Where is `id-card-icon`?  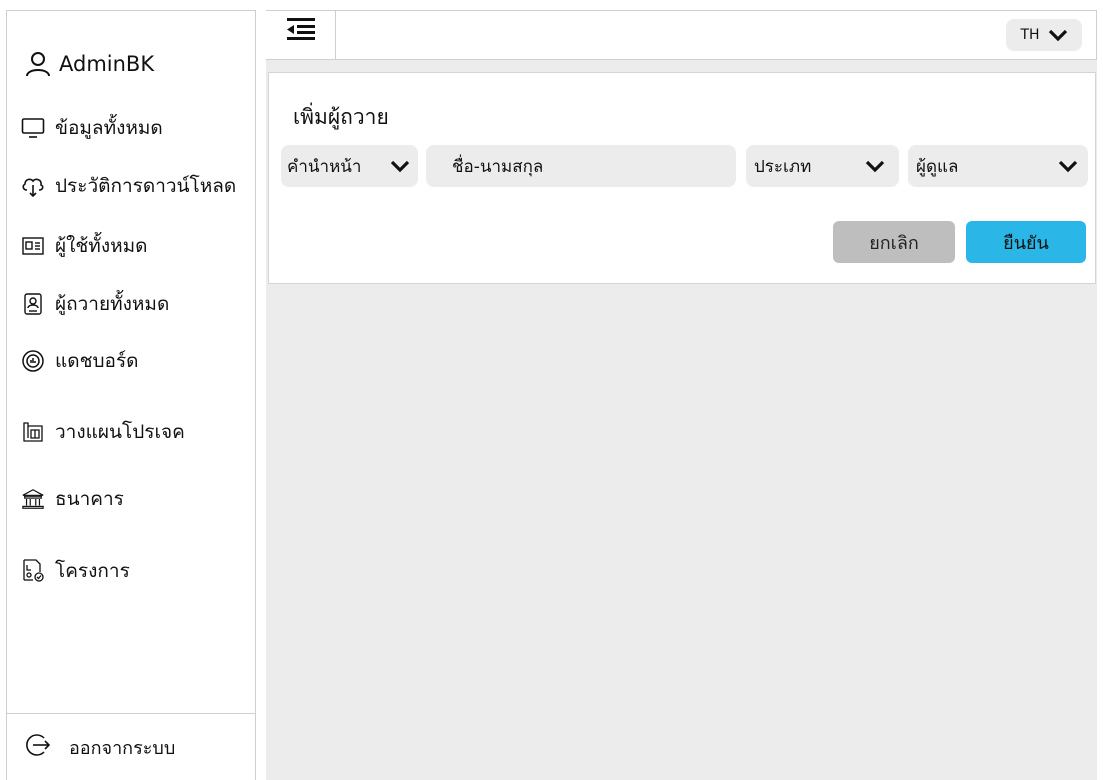 id-card-icon is located at coordinates (33, 246).